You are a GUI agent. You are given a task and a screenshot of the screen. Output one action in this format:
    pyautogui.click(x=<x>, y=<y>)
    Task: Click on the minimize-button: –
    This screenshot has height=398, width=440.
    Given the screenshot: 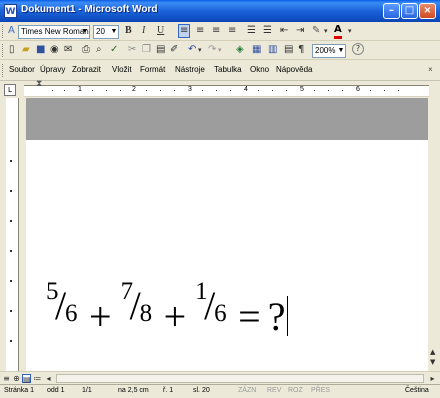 What is the action you would take?
    pyautogui.click(x=391, y=11)
    